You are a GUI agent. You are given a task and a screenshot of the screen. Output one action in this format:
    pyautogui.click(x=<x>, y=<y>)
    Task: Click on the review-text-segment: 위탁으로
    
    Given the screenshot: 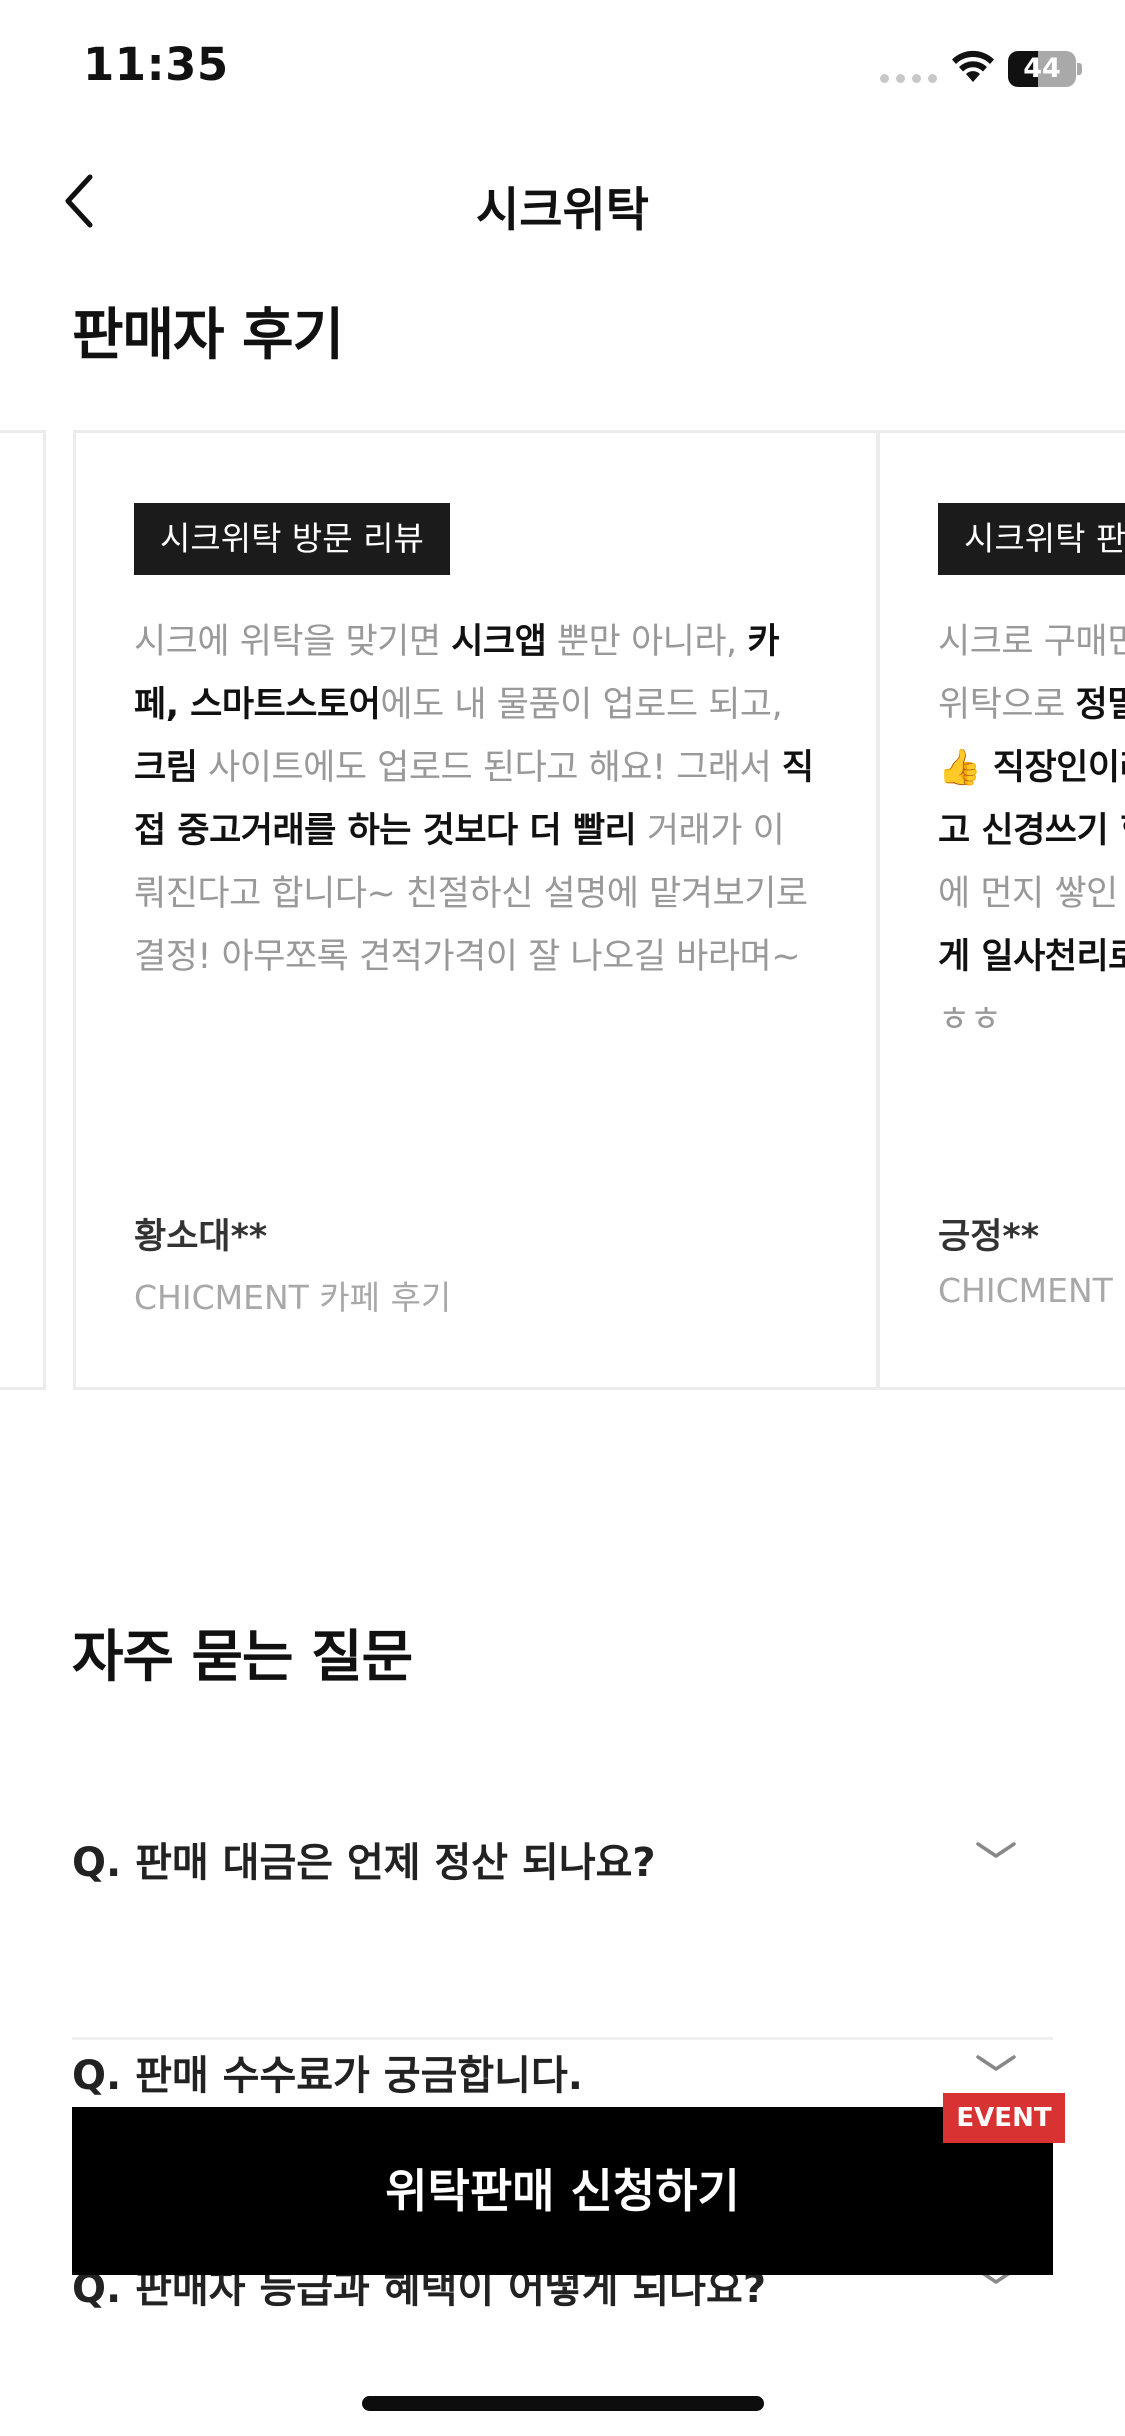 What is the action you would take?
    pyautogui.click(x=1001, y=705)
    